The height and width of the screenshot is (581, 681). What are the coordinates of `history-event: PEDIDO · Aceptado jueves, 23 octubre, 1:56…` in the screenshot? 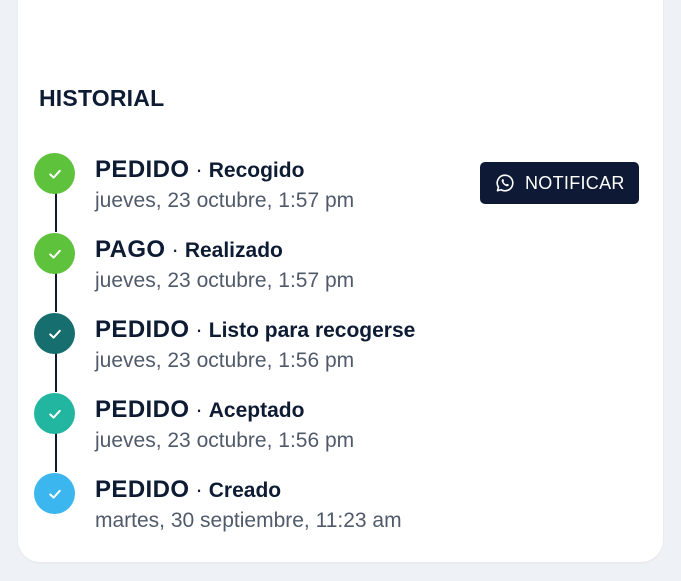 It's located at (354, 425).